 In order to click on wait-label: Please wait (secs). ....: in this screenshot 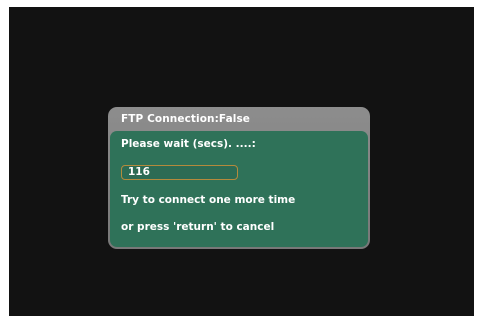, I will do `click(188, 144)`.